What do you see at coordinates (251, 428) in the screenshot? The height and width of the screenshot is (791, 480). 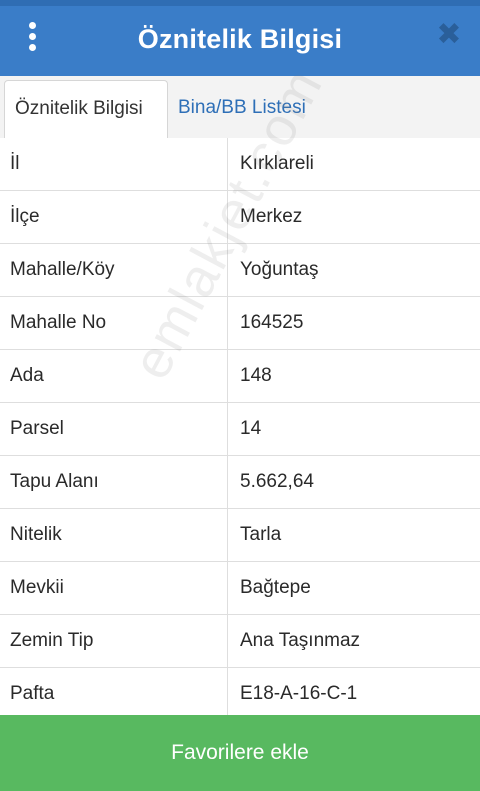 I see `row-value: 14` at bounding box center [251, 428].